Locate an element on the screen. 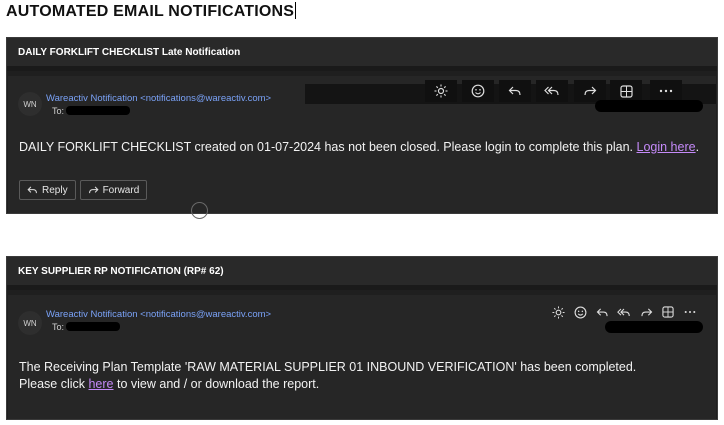 This screenshot has width=724, height=425. page-title: AUTOMATED EMAIL NOTIFICATIONS is located at coordinates (151, 11).